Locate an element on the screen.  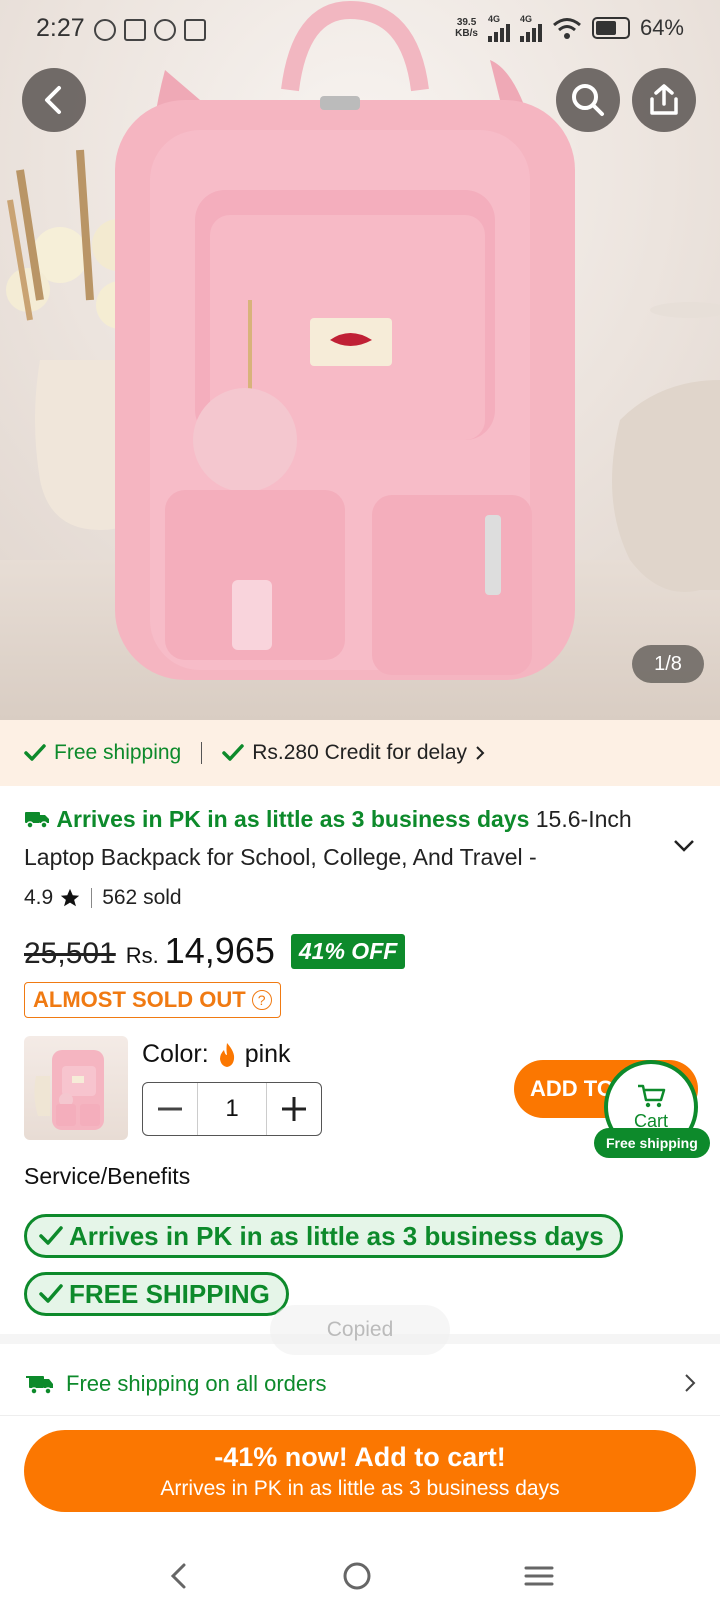
signal-1: 4G is located at coordinates (498, 28).